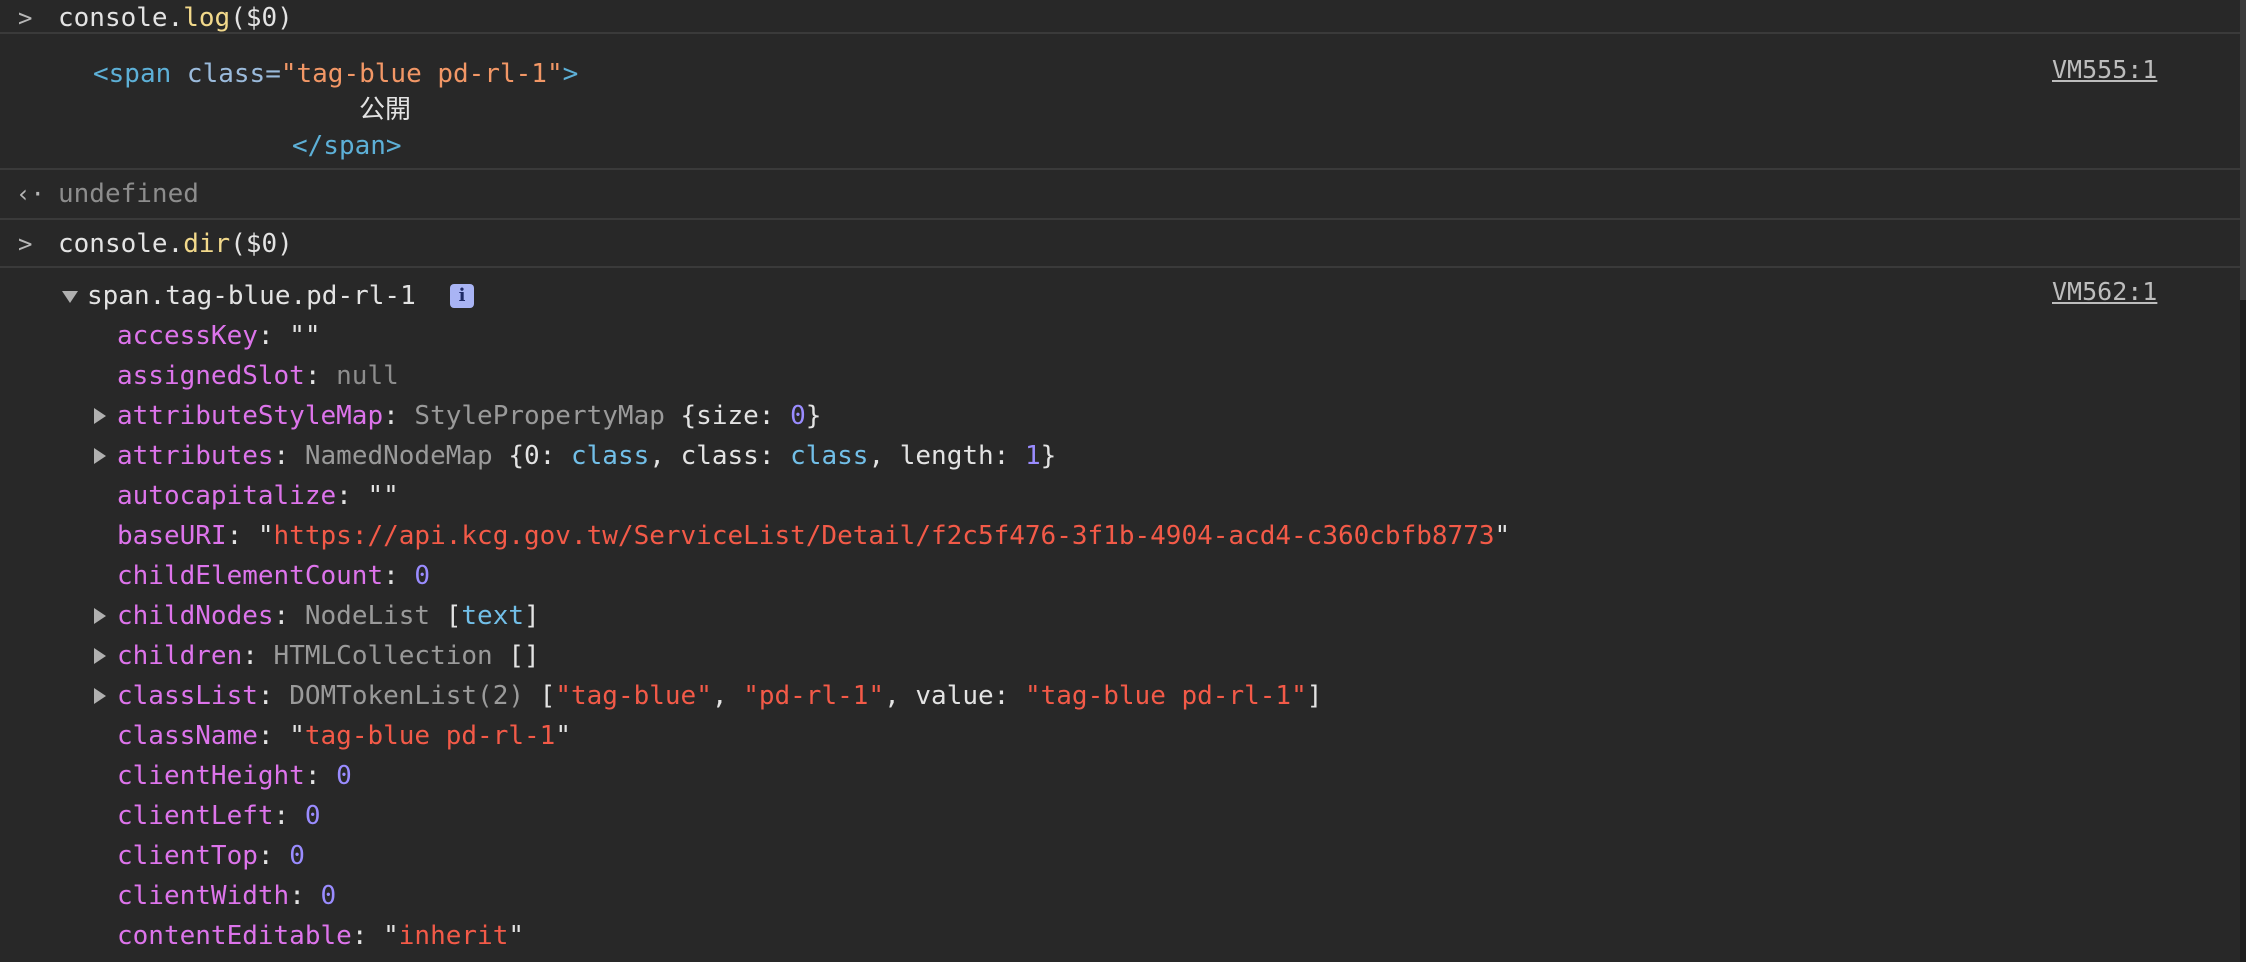  I want to click on property-row-childnodes: childNodes: NodeList [text], so click(328, 616).